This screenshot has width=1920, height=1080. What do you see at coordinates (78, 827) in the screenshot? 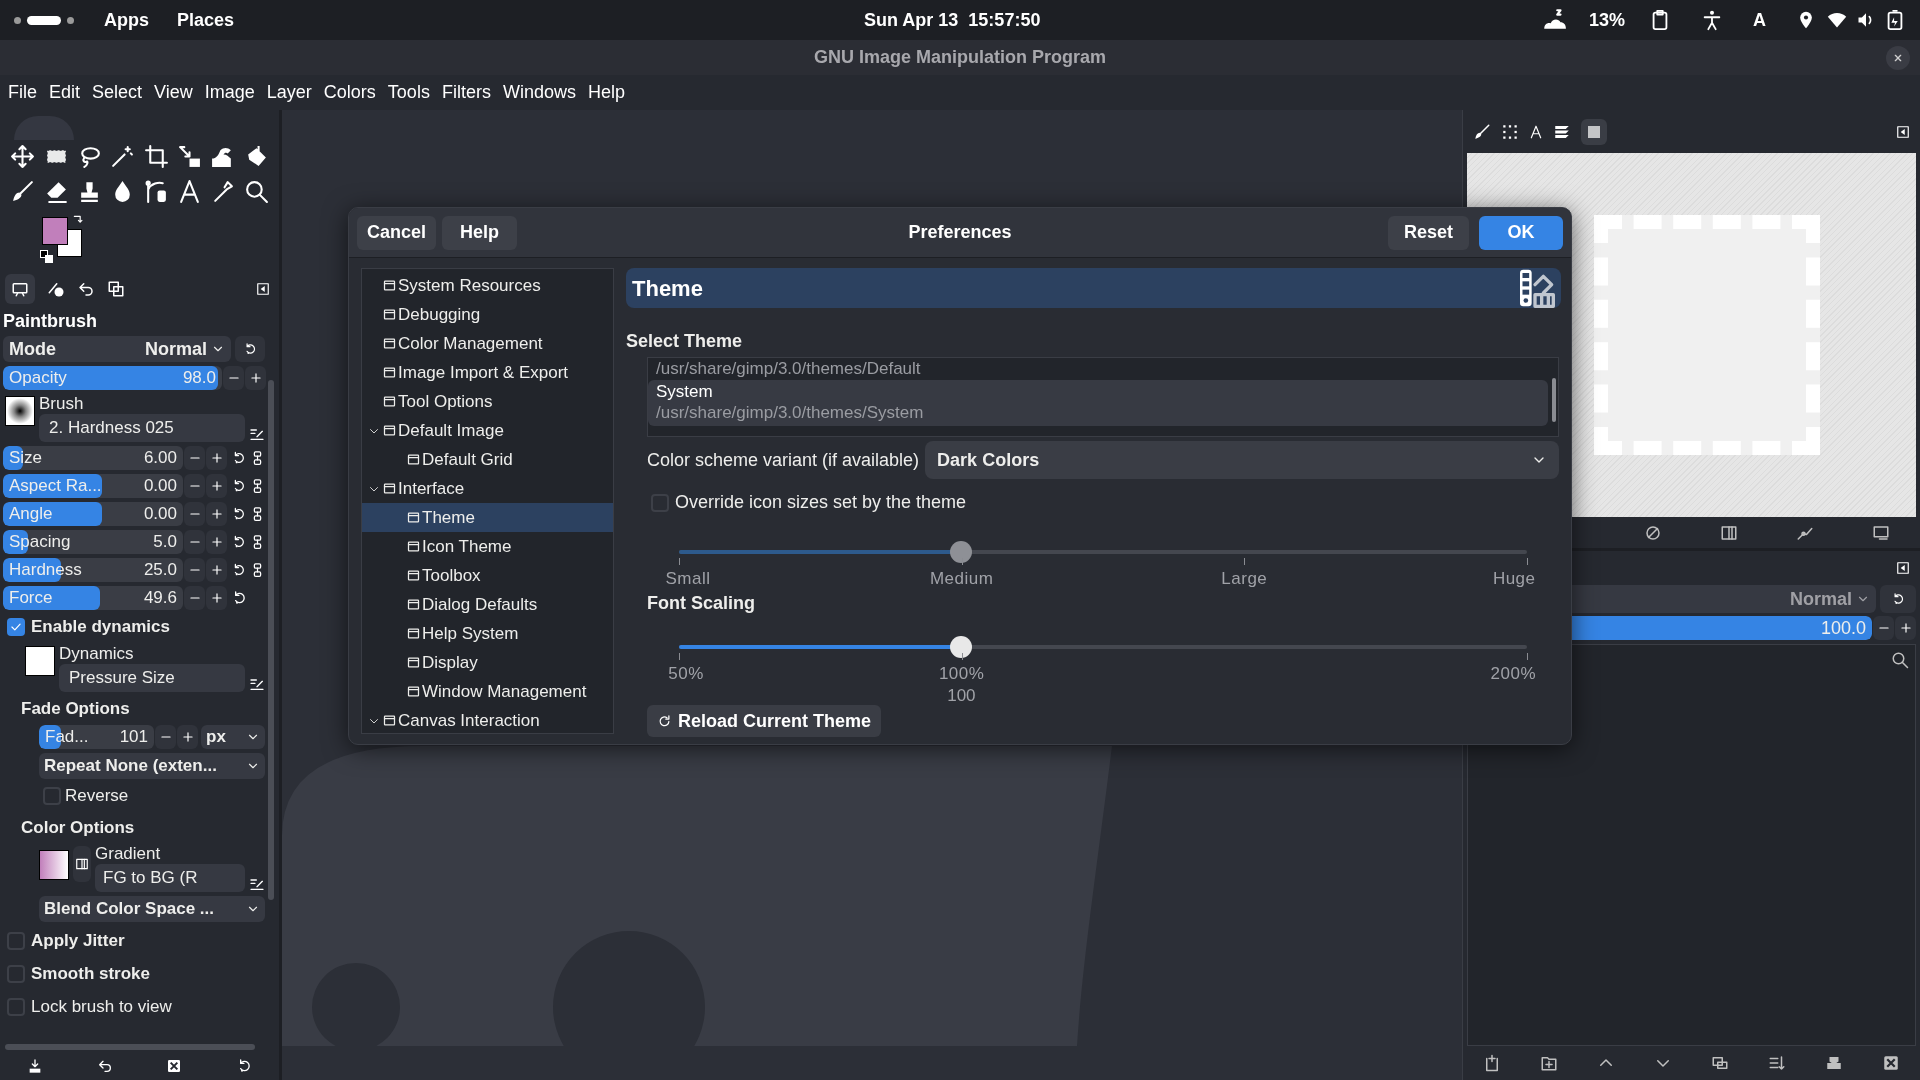
I see `section-heading: Color Options` at bounding box center [78, 827].